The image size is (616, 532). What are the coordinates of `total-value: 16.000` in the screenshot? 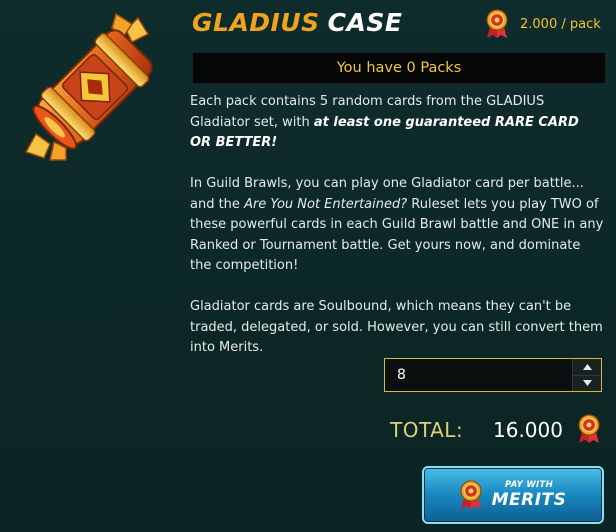 It's located at (528, 430).